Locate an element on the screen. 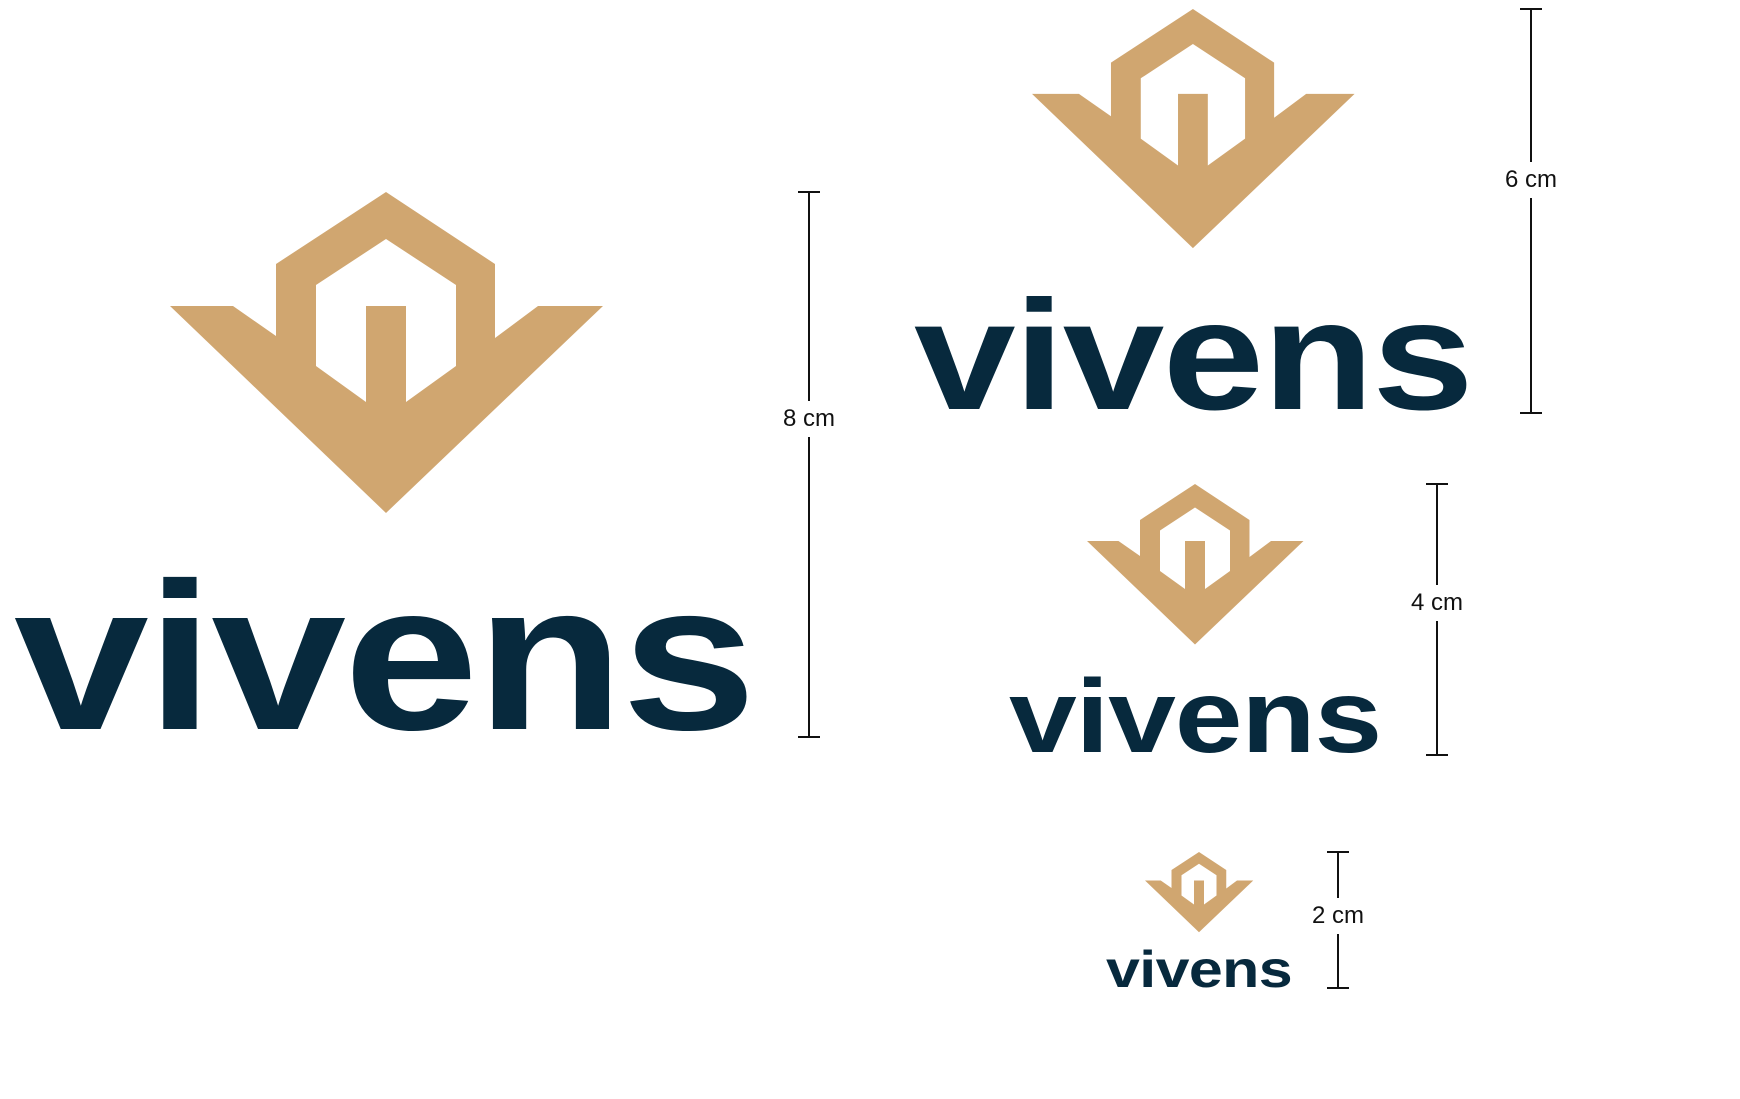 The width and height of the screenshot is (1740, 1099). logo-2cm: vivens is located at coordinates (1199, 925).